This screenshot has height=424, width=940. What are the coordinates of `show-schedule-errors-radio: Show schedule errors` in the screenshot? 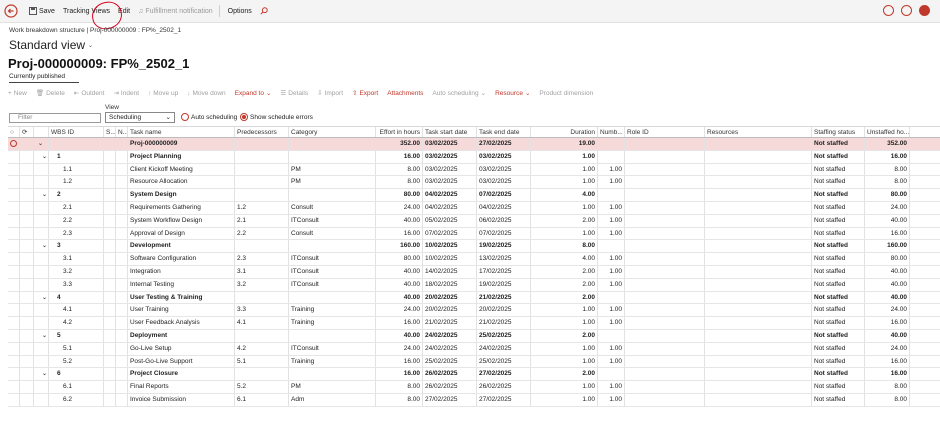 It's located at (276, 117).